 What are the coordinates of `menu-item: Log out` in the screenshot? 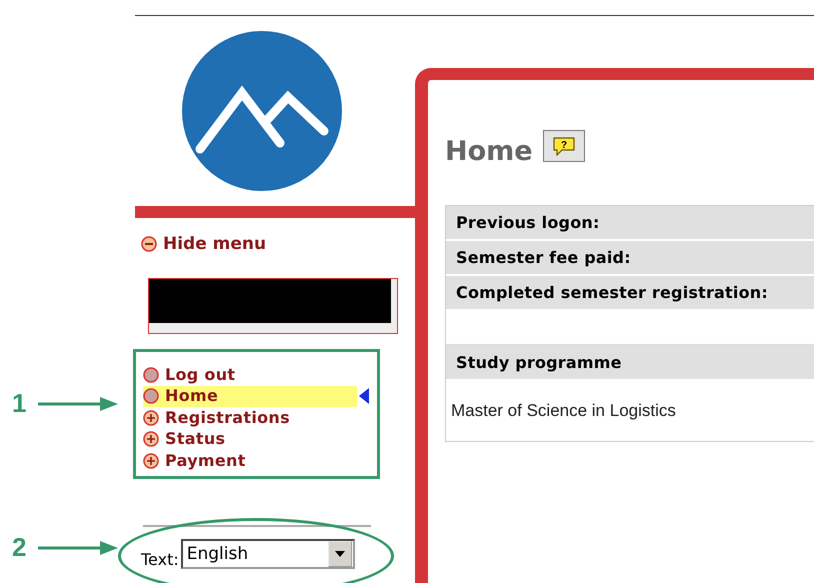 It's located at (250, 375).